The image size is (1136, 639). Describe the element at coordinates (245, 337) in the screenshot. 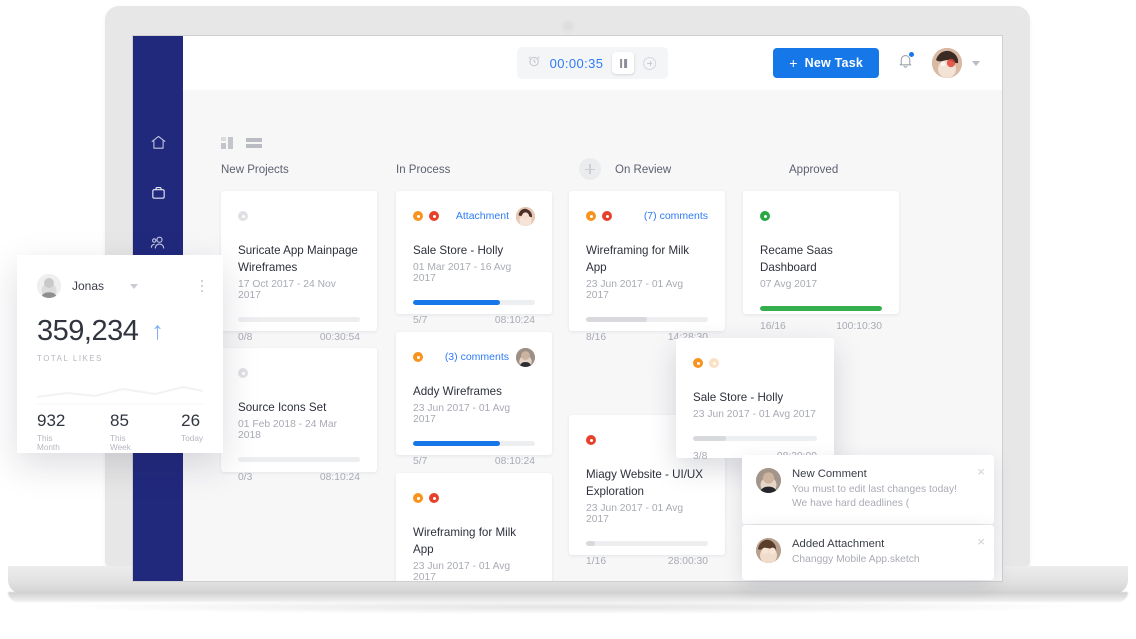

I see `card-count: 0/8` at that location.